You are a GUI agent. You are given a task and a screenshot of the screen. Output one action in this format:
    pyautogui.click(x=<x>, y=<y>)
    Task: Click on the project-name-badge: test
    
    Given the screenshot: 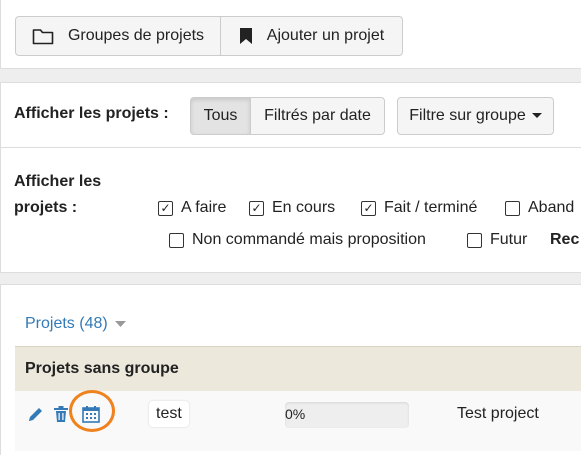 What is the action you would take?
    pyautogui.click(x=169, y=414)
    